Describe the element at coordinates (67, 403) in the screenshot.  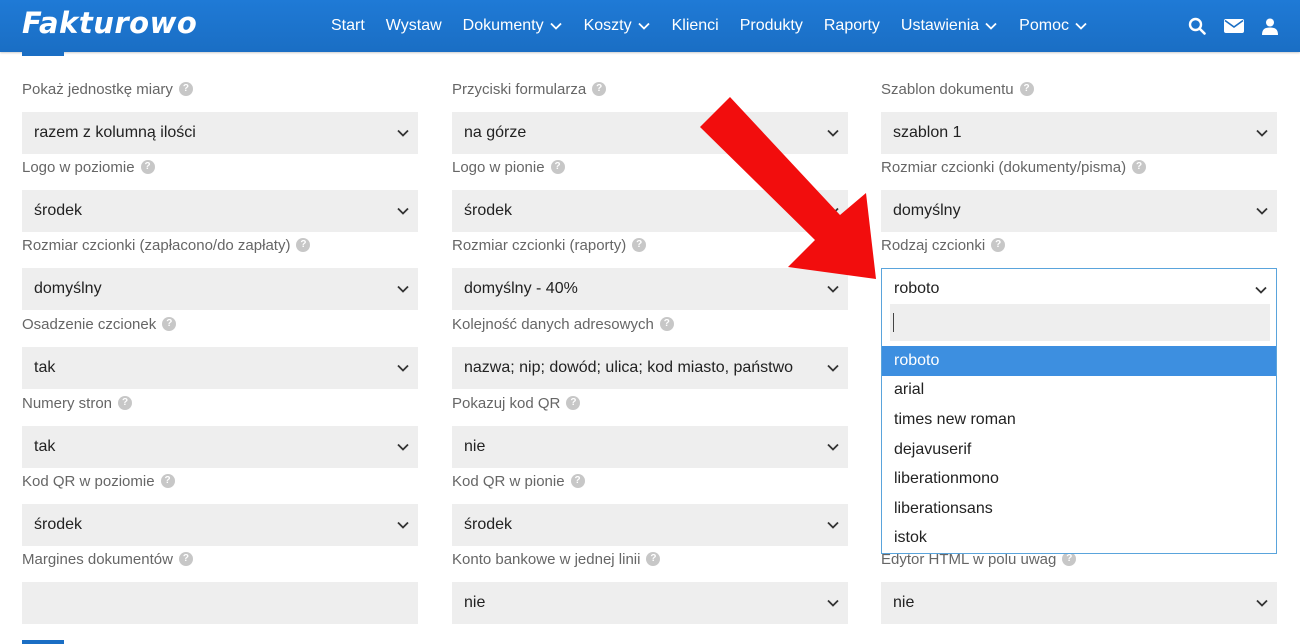
I see `field-label-text: Numery stron` at that location.